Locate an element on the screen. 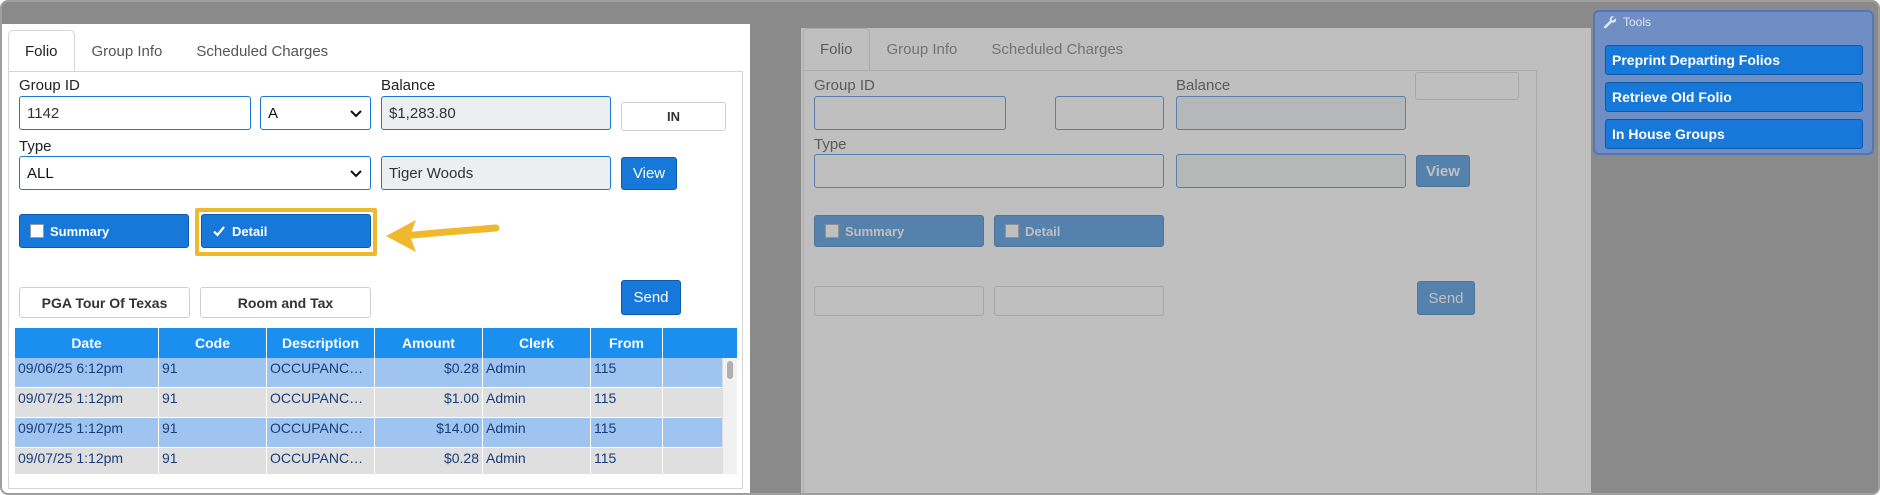 The height and width of the screenshot is (495, 1880). column-header-date: Date is located at coordinates (87, 343).